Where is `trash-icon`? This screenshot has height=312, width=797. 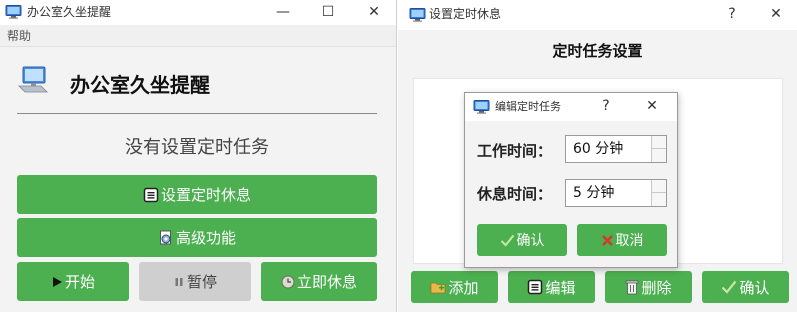
trash-icon is located at coordinates (632, 287).